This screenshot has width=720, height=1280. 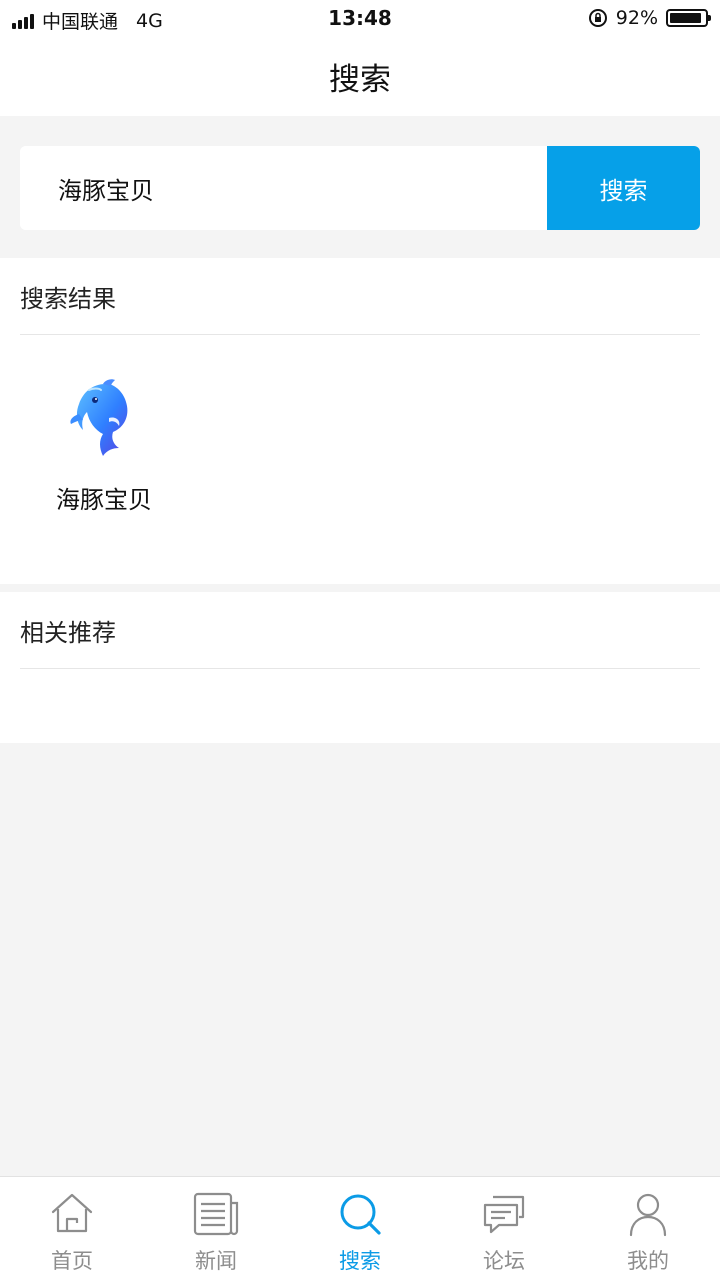 I want to click on tab-news: 新闻, so click(x=216, y=1228).